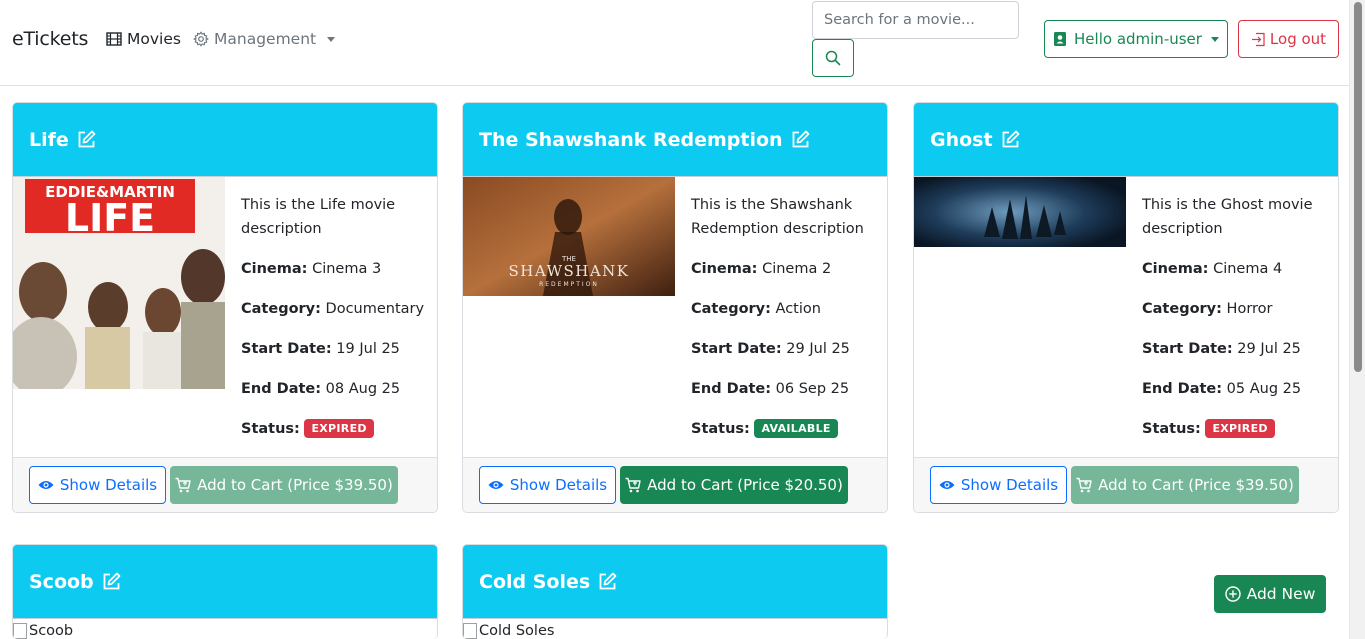  I want to click on add-to-cart-button: Add to Cart (Price $20.50), so click(734, 485).